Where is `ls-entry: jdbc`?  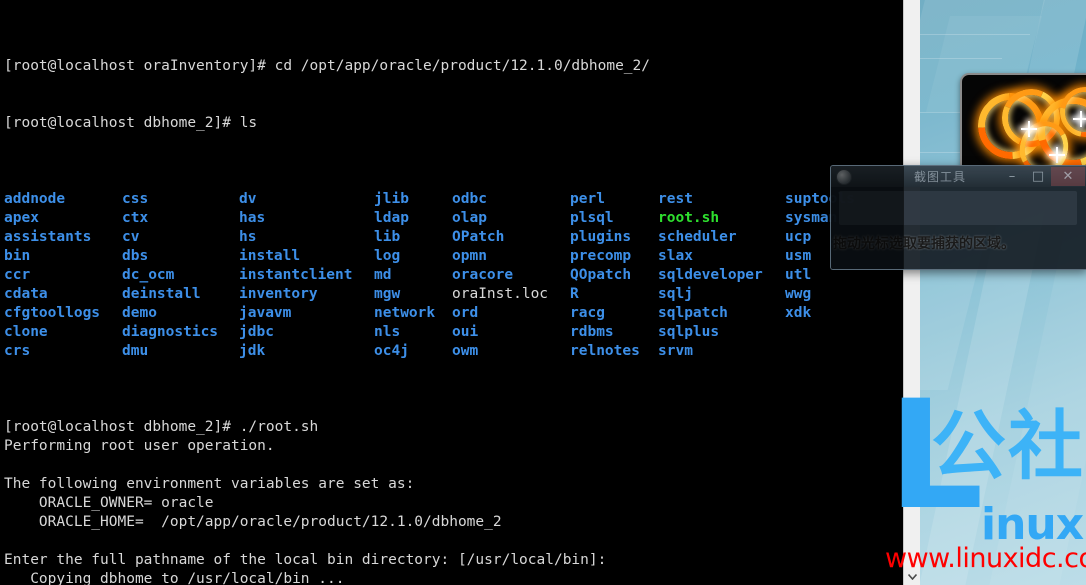
ls-entry: jdbc is located at coordinates (256, 332).